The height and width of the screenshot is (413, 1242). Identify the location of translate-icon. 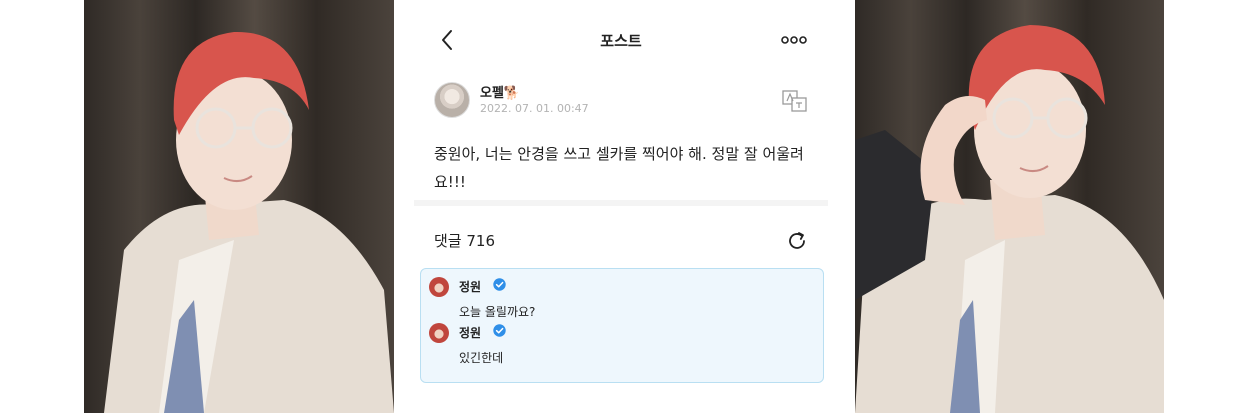
(794, 101).